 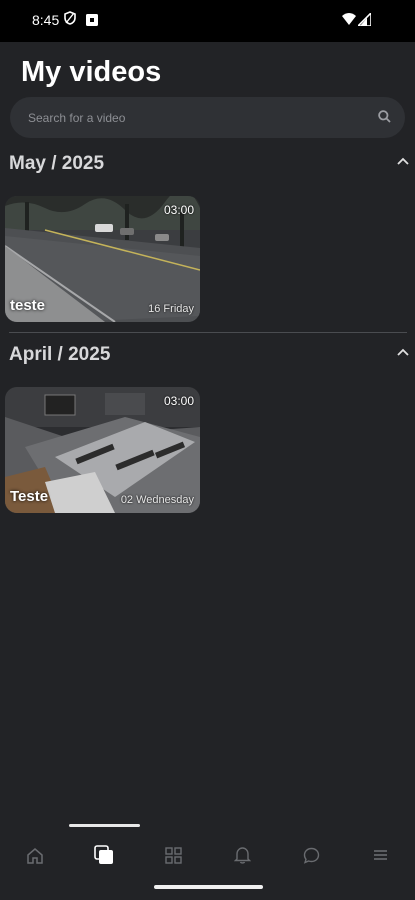 I want to click on nav-videos, so click(x=104, y=855).